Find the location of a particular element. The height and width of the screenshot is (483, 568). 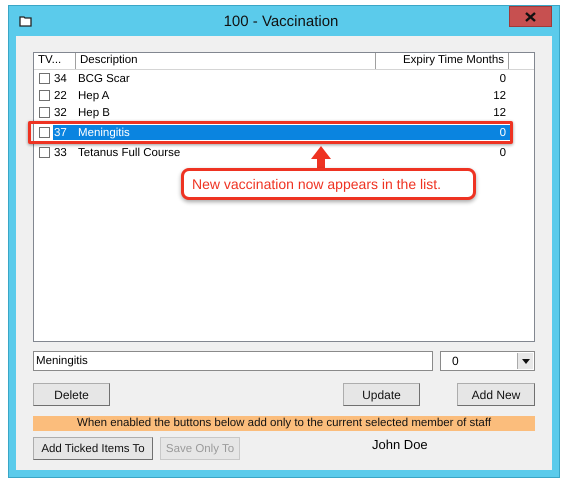

notice-banner: When enabled the buttons below add only to the current selected member of staff is located at coordinates (284, 423).